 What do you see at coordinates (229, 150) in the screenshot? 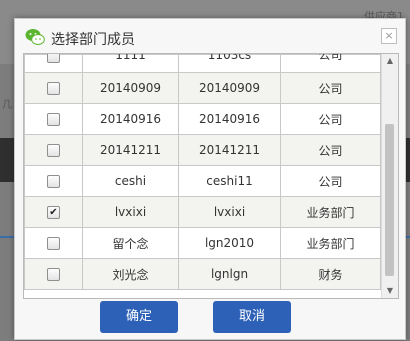
I see `member-username: 20141211` at bounding box center [229, 150].